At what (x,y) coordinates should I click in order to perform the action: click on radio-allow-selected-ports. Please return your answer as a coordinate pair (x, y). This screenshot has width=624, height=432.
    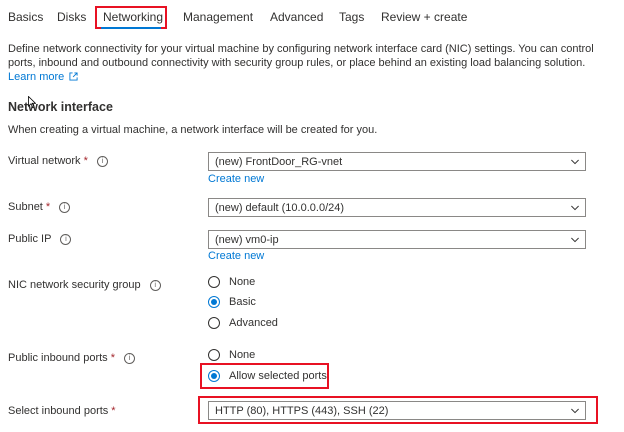
    Looking at the image, I should click on (214, 376).